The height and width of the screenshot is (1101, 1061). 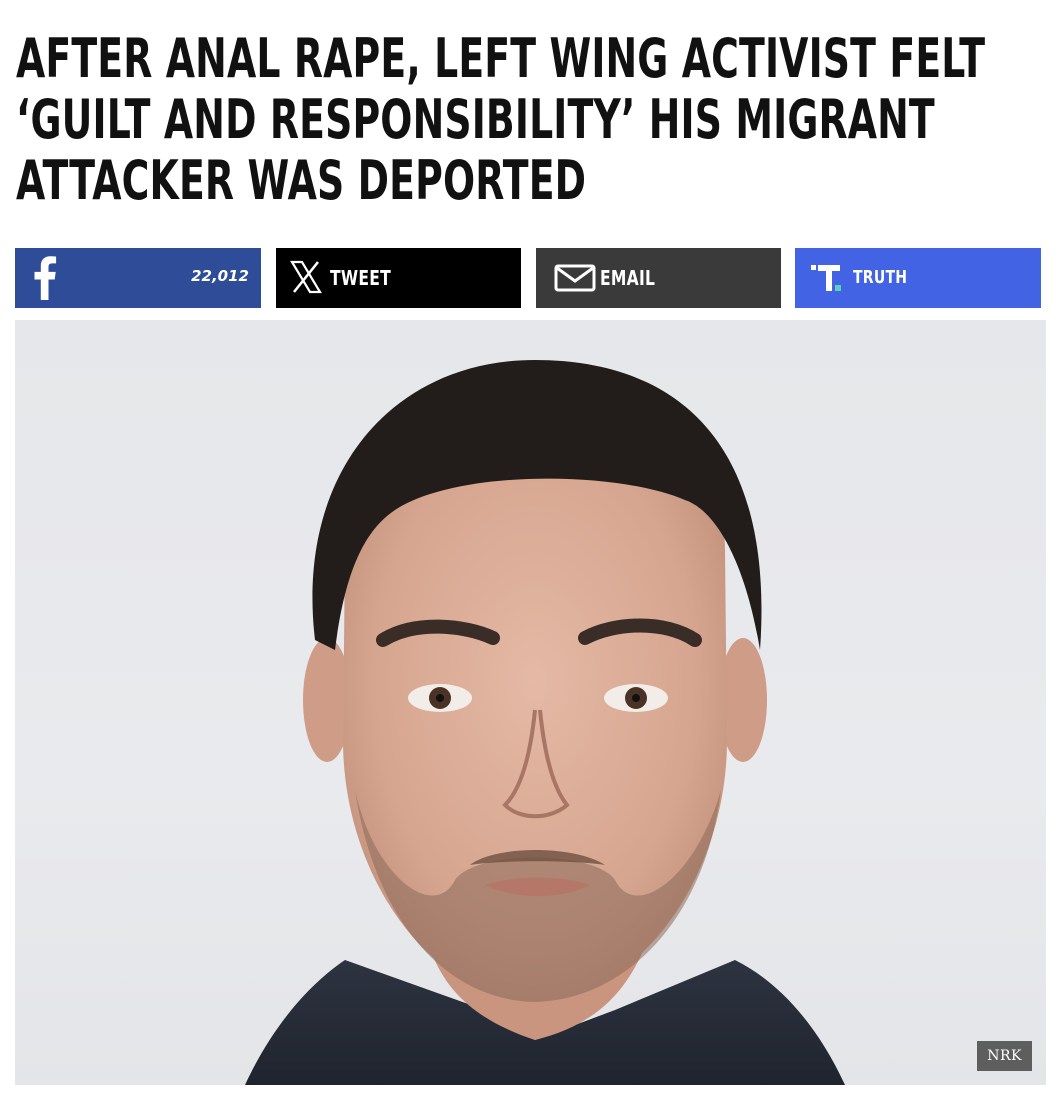 I want to click on tweet-label: TWEET, so click(x=360, y=278).